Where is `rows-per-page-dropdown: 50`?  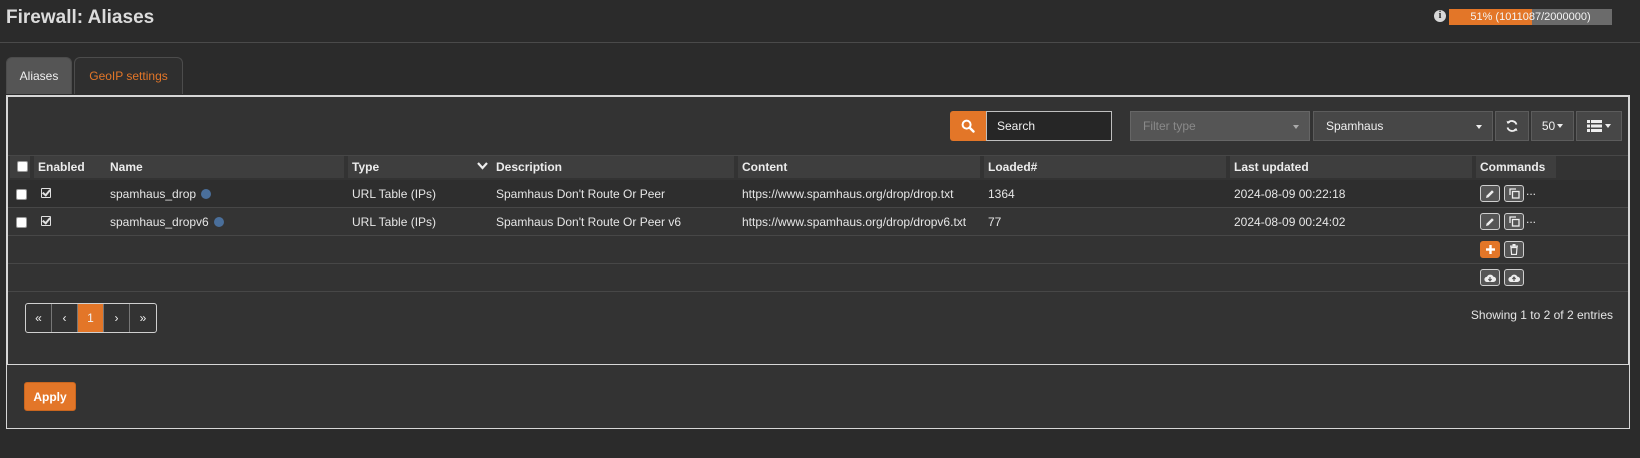 rows-per-page-dropdown: 50 is located at coordinates (1552, 126).